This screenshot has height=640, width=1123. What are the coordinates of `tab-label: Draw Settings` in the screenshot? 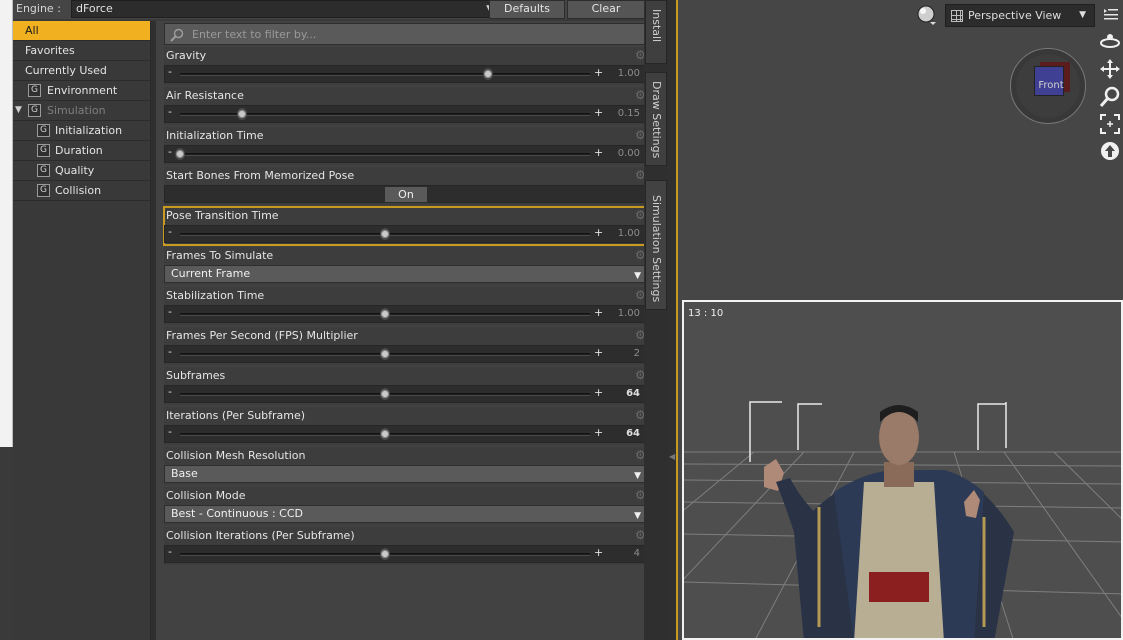 It's located at (656, 120).